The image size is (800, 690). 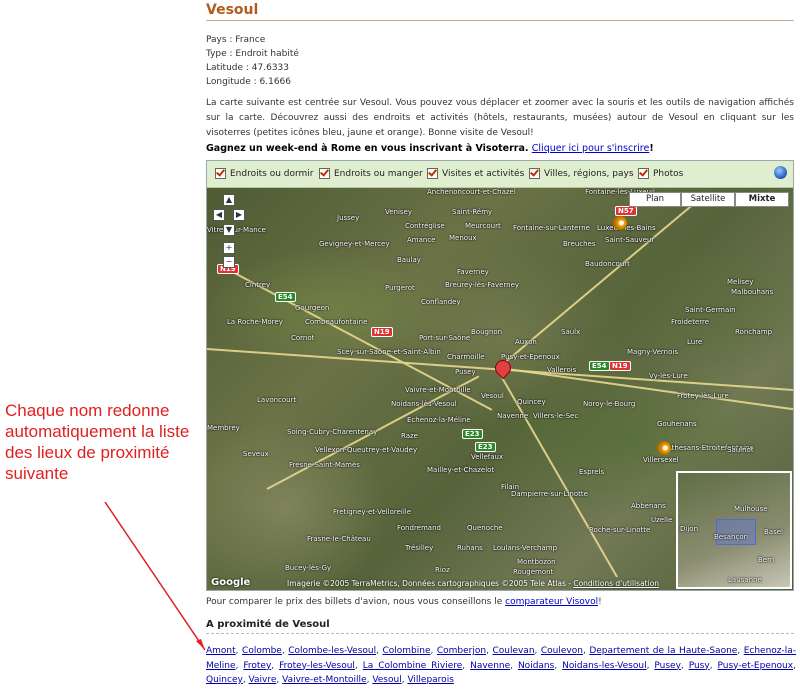 I want to click on zoom-in-icon: +, so click(x=229, y=248).